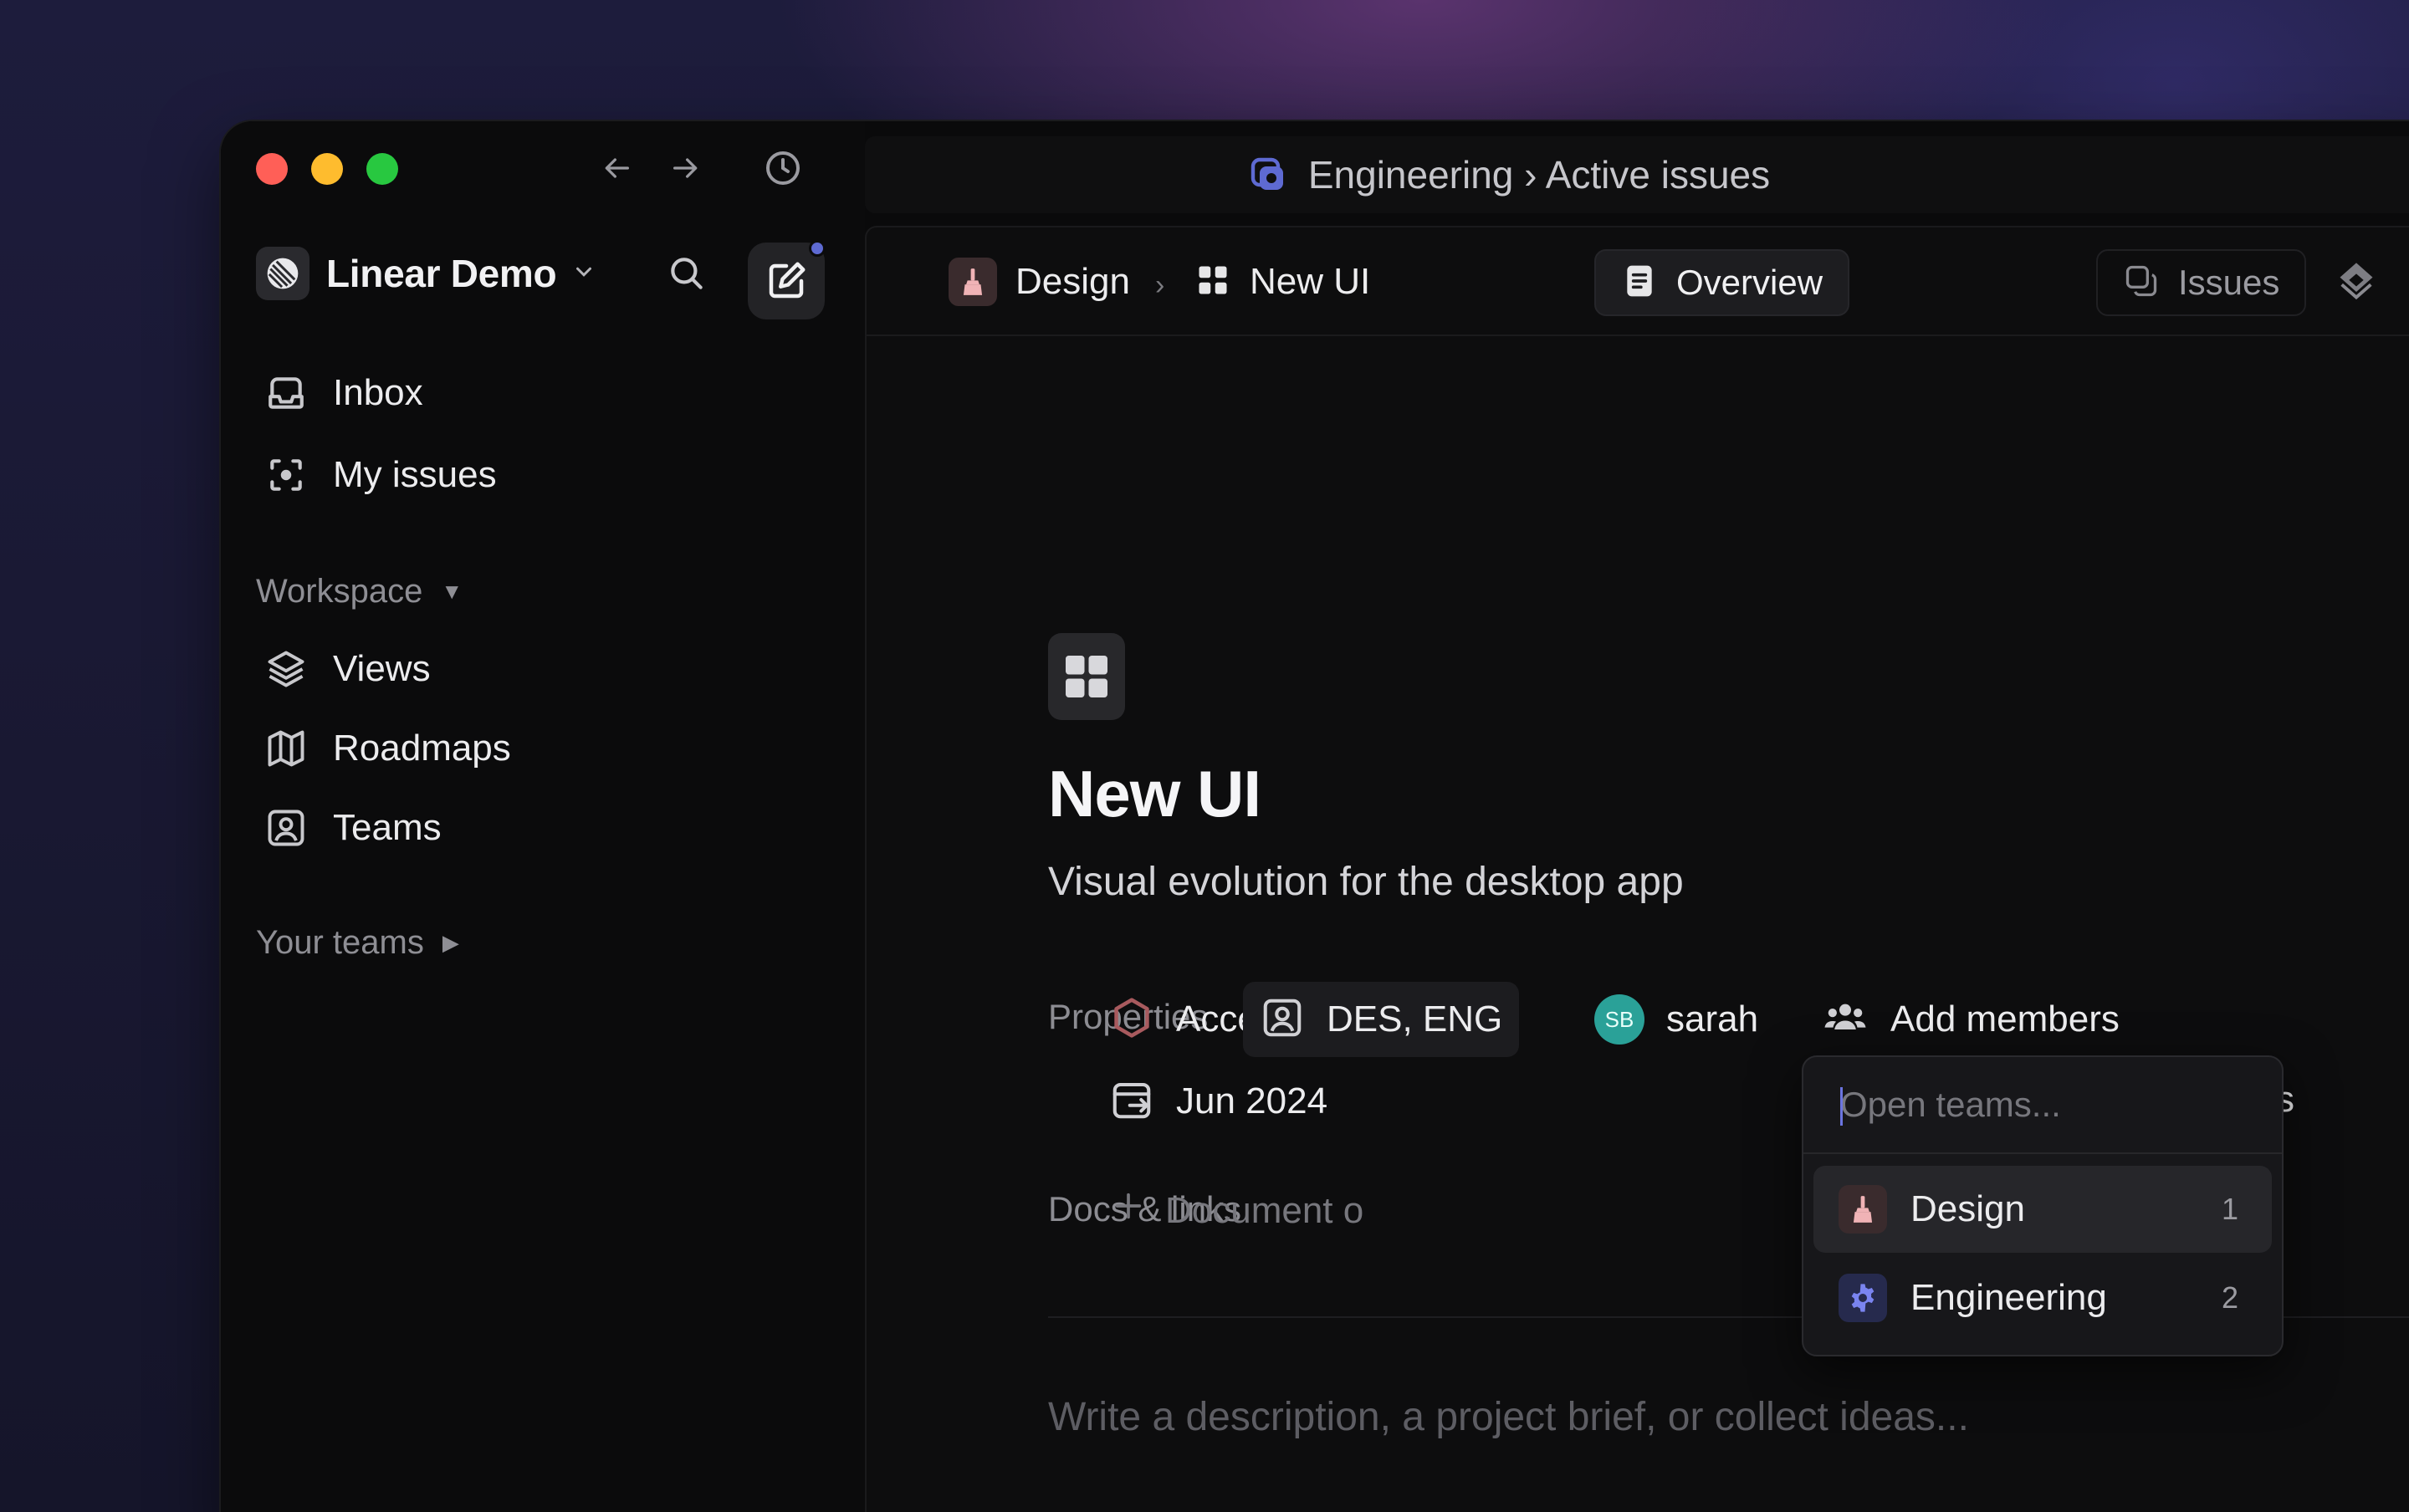 This screenshot has width=2409, height=1512. I want to click on tab-overview: Overview, so click(1722, 282).